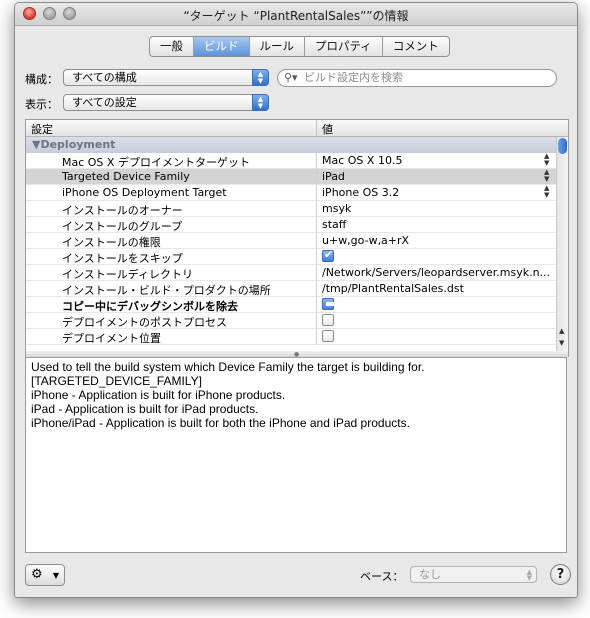 Image resolution: width=590 pixels, height=618 pixels. Describe the element at coordinates (291, 77) in the screenshot. I see `search-icon: ⚲▾` at that location.